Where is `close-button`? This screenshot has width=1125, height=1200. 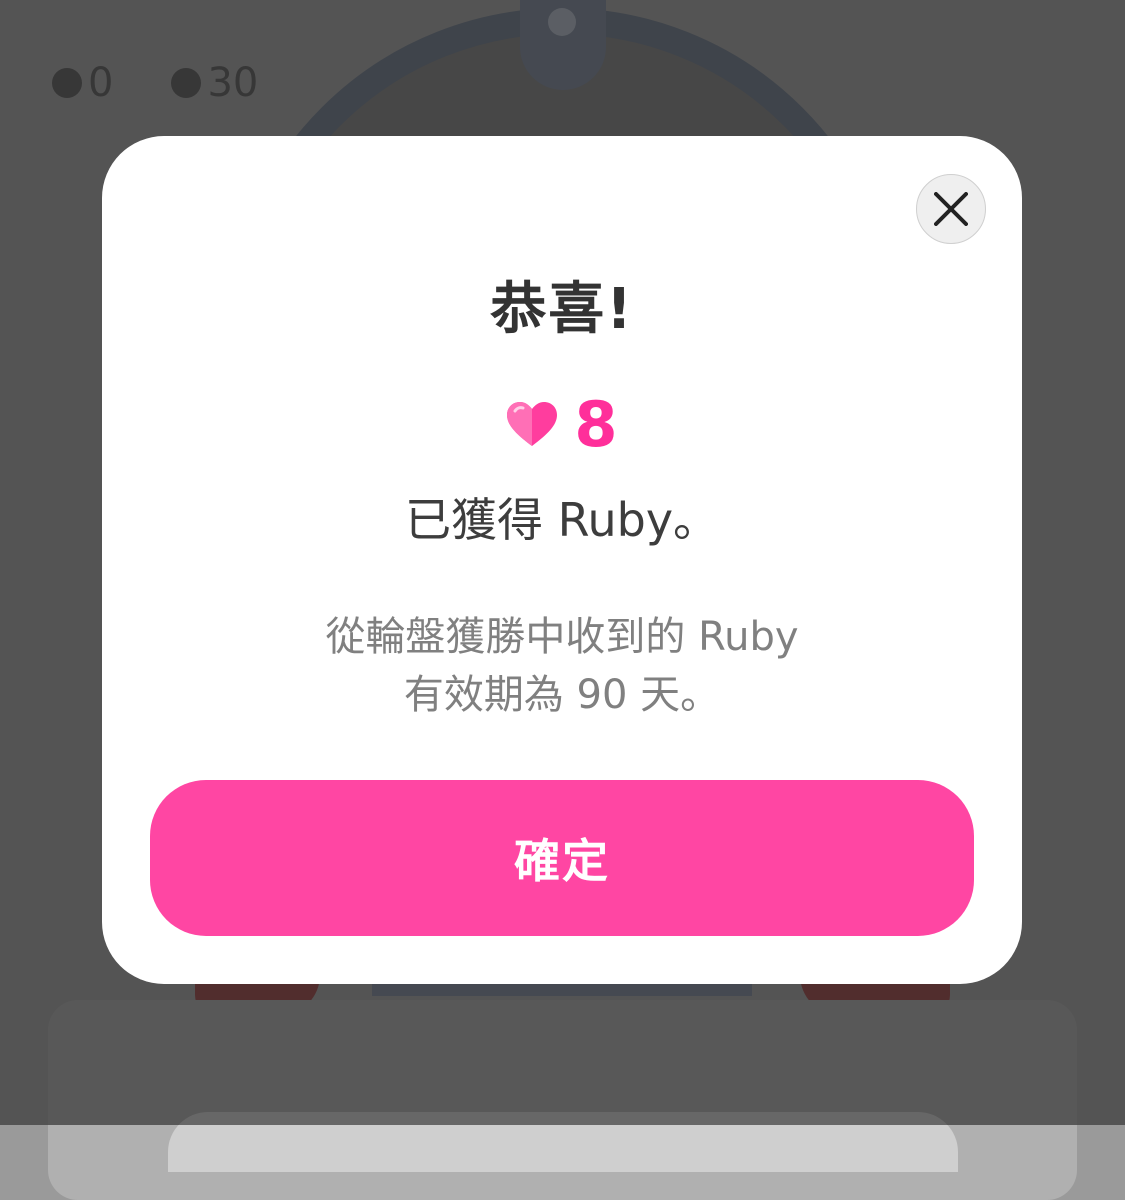 close-button is located at coordinates (951, 209).